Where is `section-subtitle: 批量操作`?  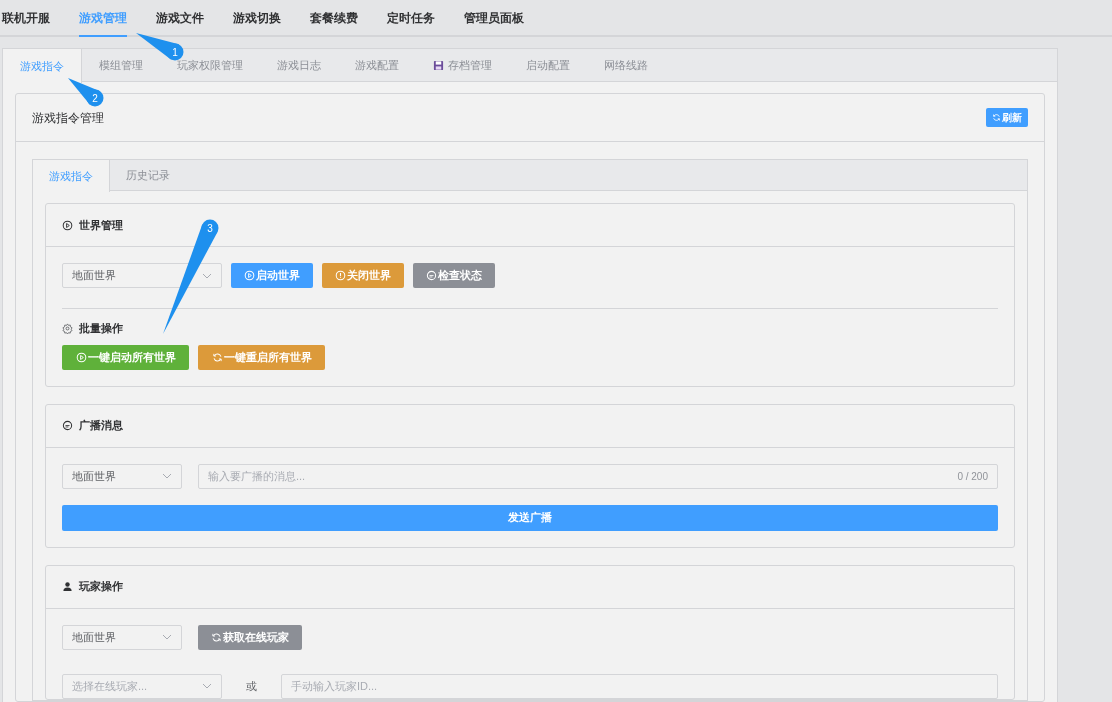 section-subtitle: 批量操作 is located at coordinates (101, 328).